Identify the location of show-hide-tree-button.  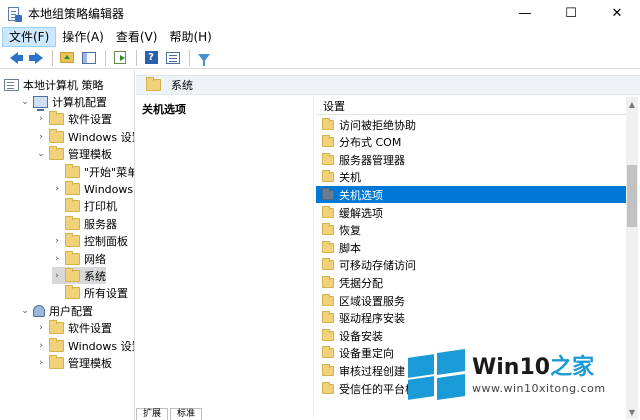
(89, 58).